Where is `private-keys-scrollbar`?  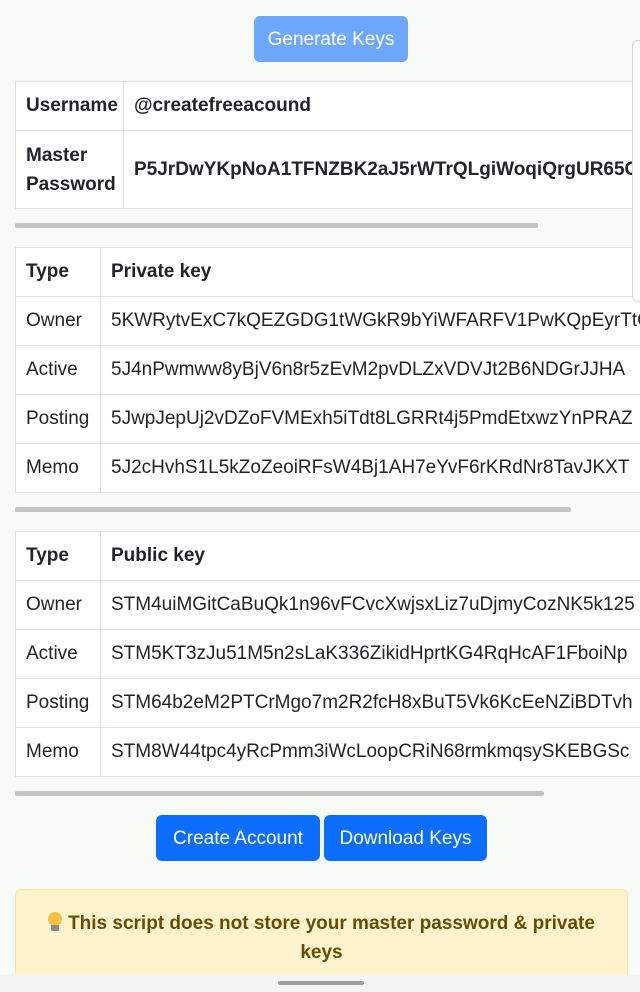 private-keys-scrollbar is located at coordinates (293, 509).